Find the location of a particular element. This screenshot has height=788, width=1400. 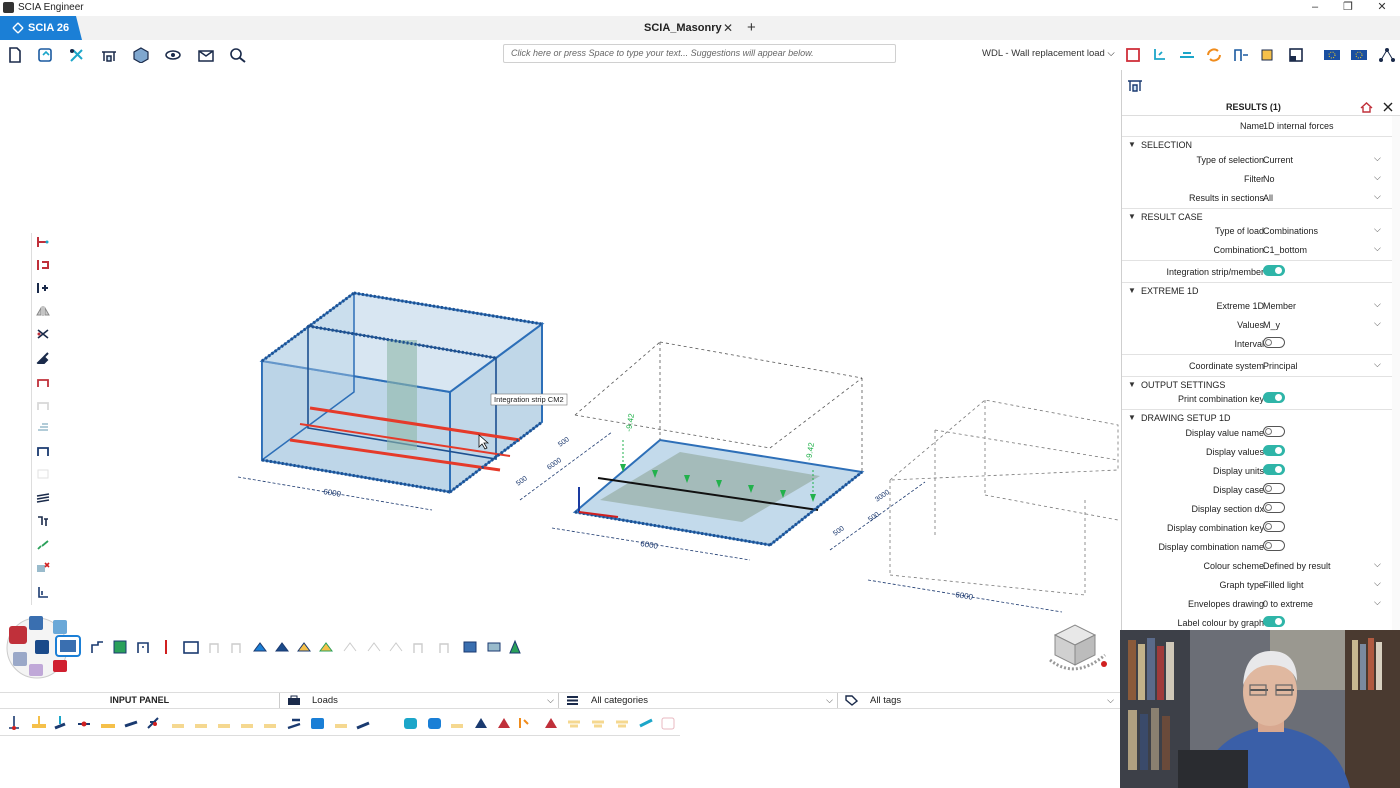

extreme-1d-value: Member is located at coordinates (1279, 306).